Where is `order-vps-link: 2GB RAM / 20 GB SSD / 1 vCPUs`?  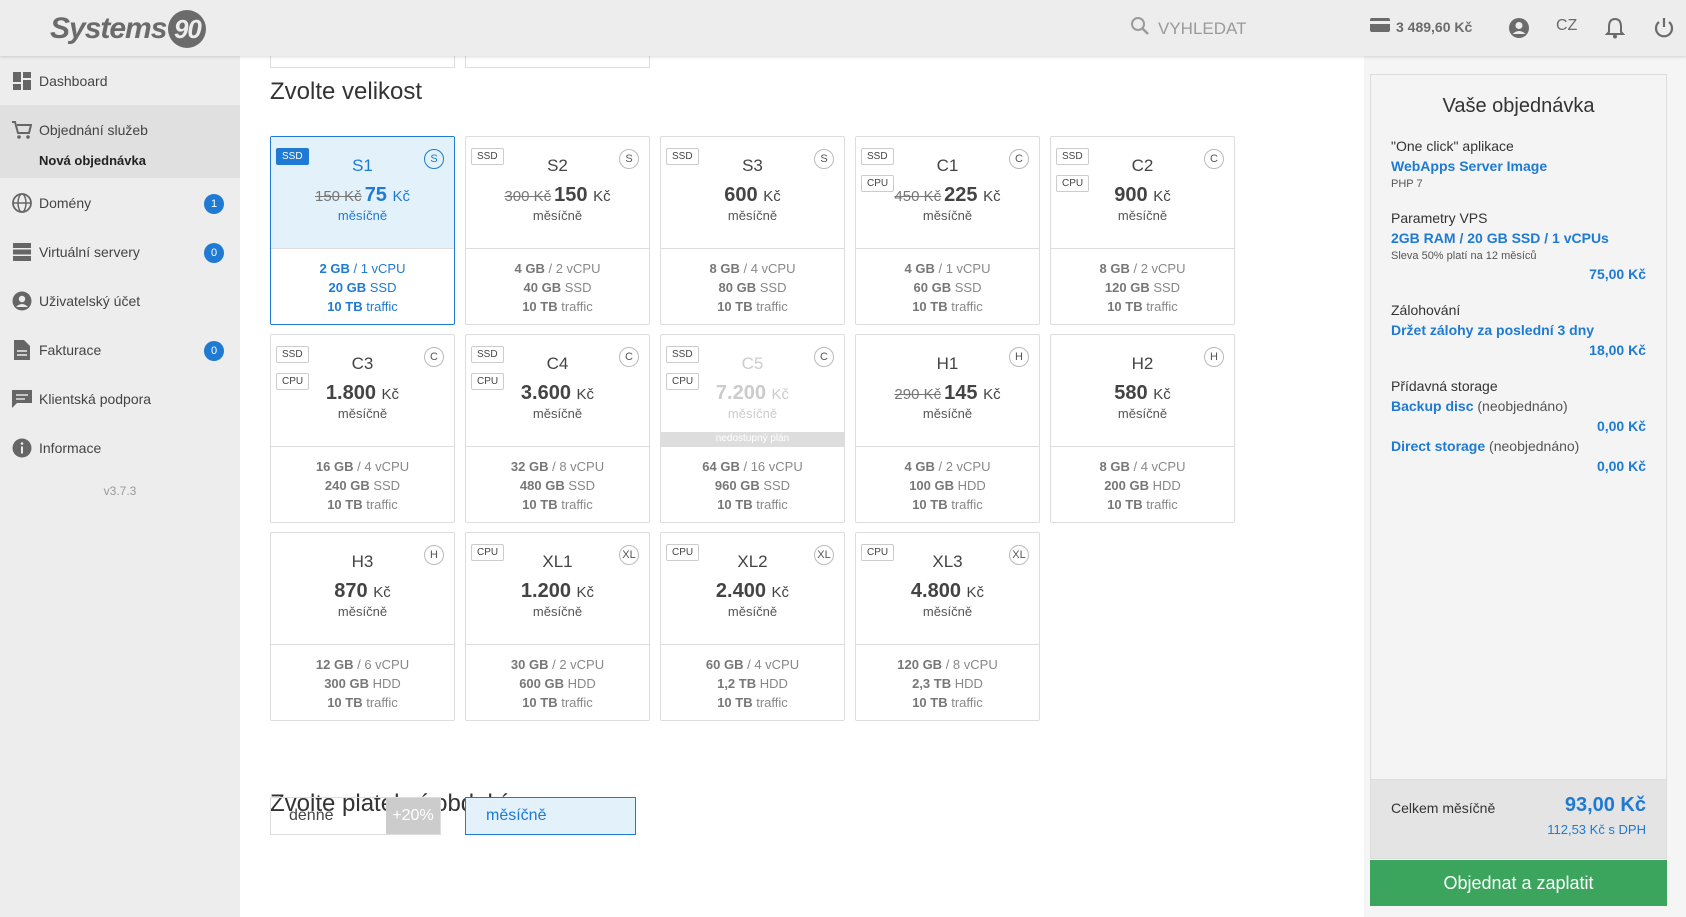
order-vps-link: 2GB RAM / 20 GB SSD / 1 vCPUs is located at coordinates (1518, 238).